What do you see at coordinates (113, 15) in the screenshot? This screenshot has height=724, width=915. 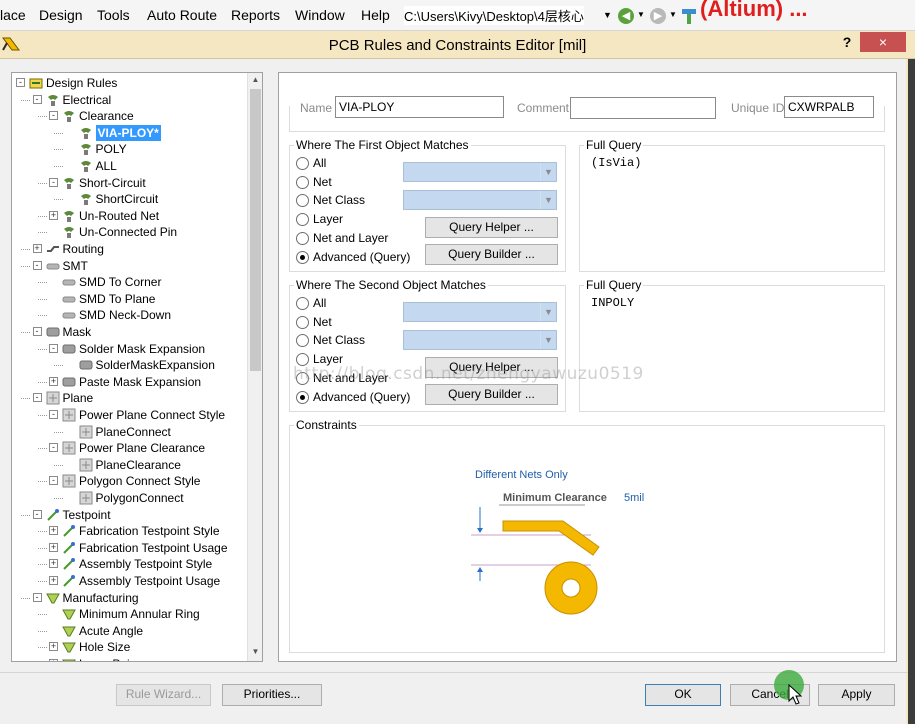 I see `menu-tools: Tools` at bounding box center [113, 15].